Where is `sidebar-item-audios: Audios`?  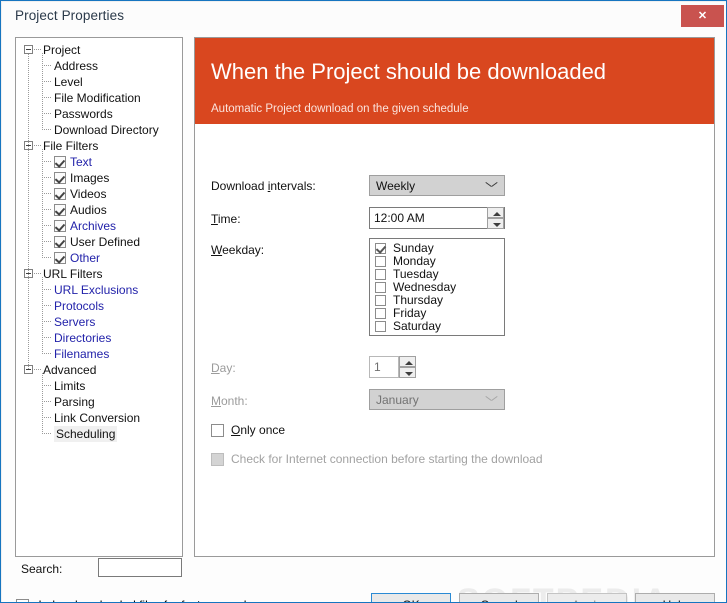
sidebar-item-audios: Audios is located at coordinates (99, 210).